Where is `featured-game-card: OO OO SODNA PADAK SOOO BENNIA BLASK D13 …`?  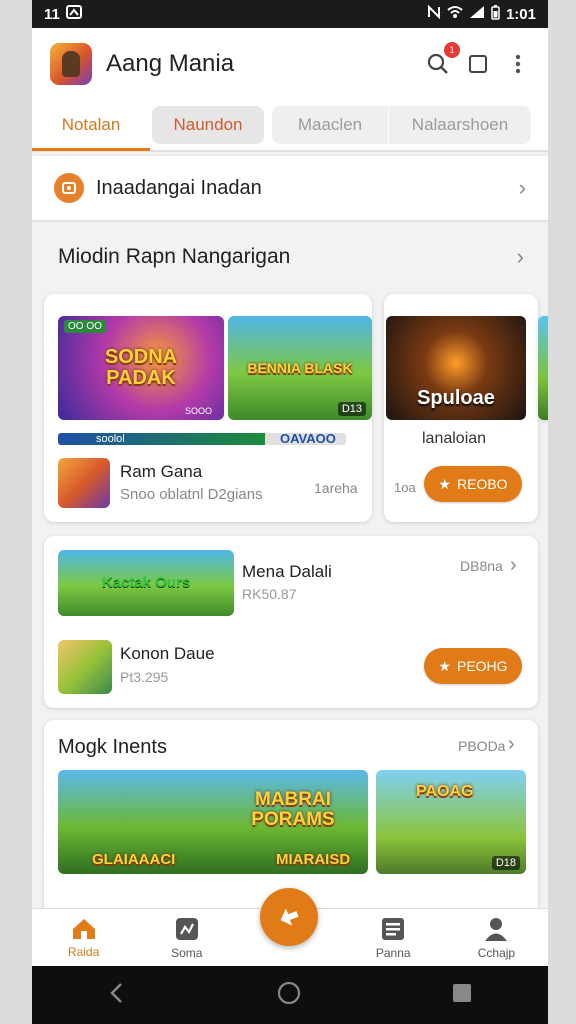 featured-game-card: OO OO SODNA PADAK SOOO BENNIA BLASK D13 … is located at coordinates (208, 408).